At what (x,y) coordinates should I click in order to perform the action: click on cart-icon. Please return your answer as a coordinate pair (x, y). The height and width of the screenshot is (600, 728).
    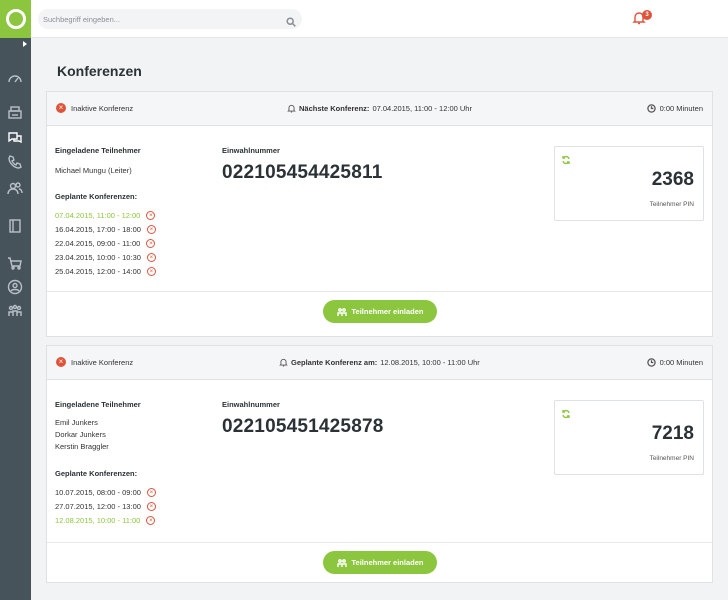
    Looking at the image, I should click on (15, 263).